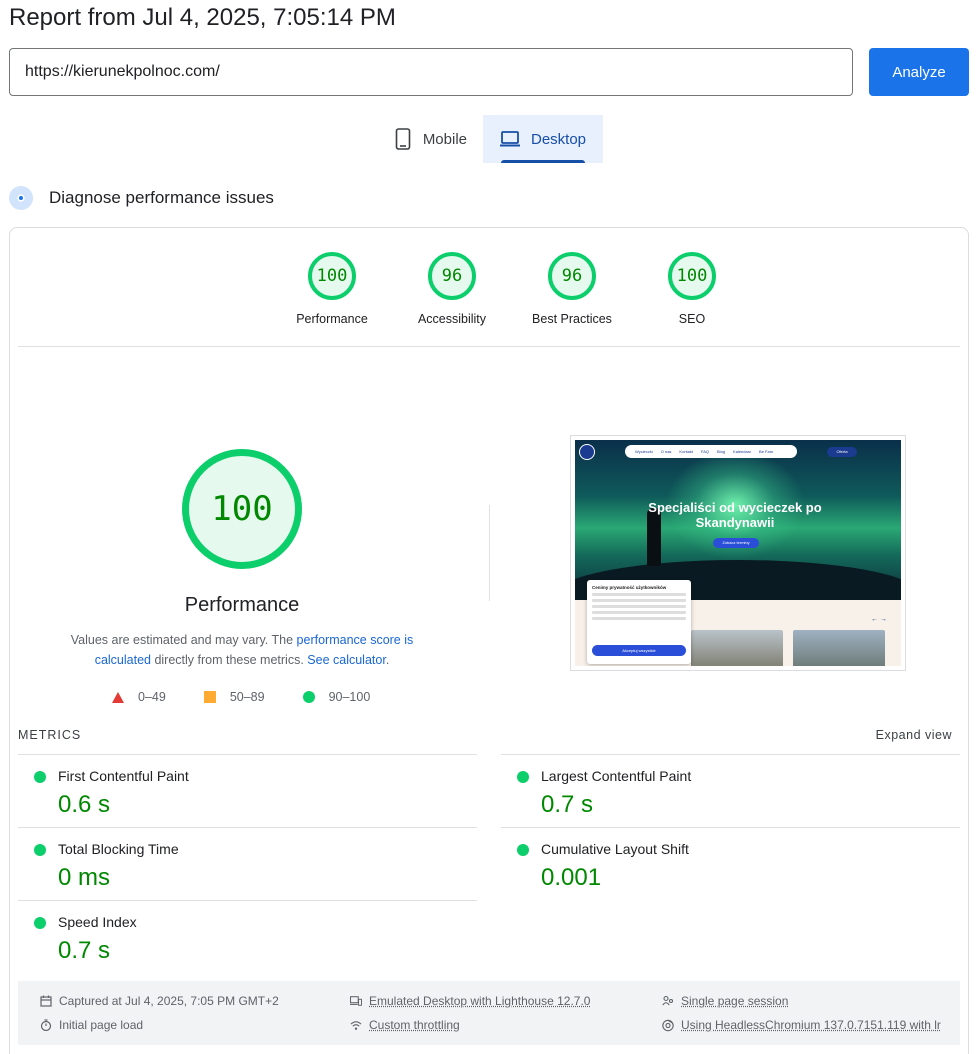 The width and height of the screenshot is (980, 1054). I want to click on gauge-performance: 100 Performance, so click(332, 289).